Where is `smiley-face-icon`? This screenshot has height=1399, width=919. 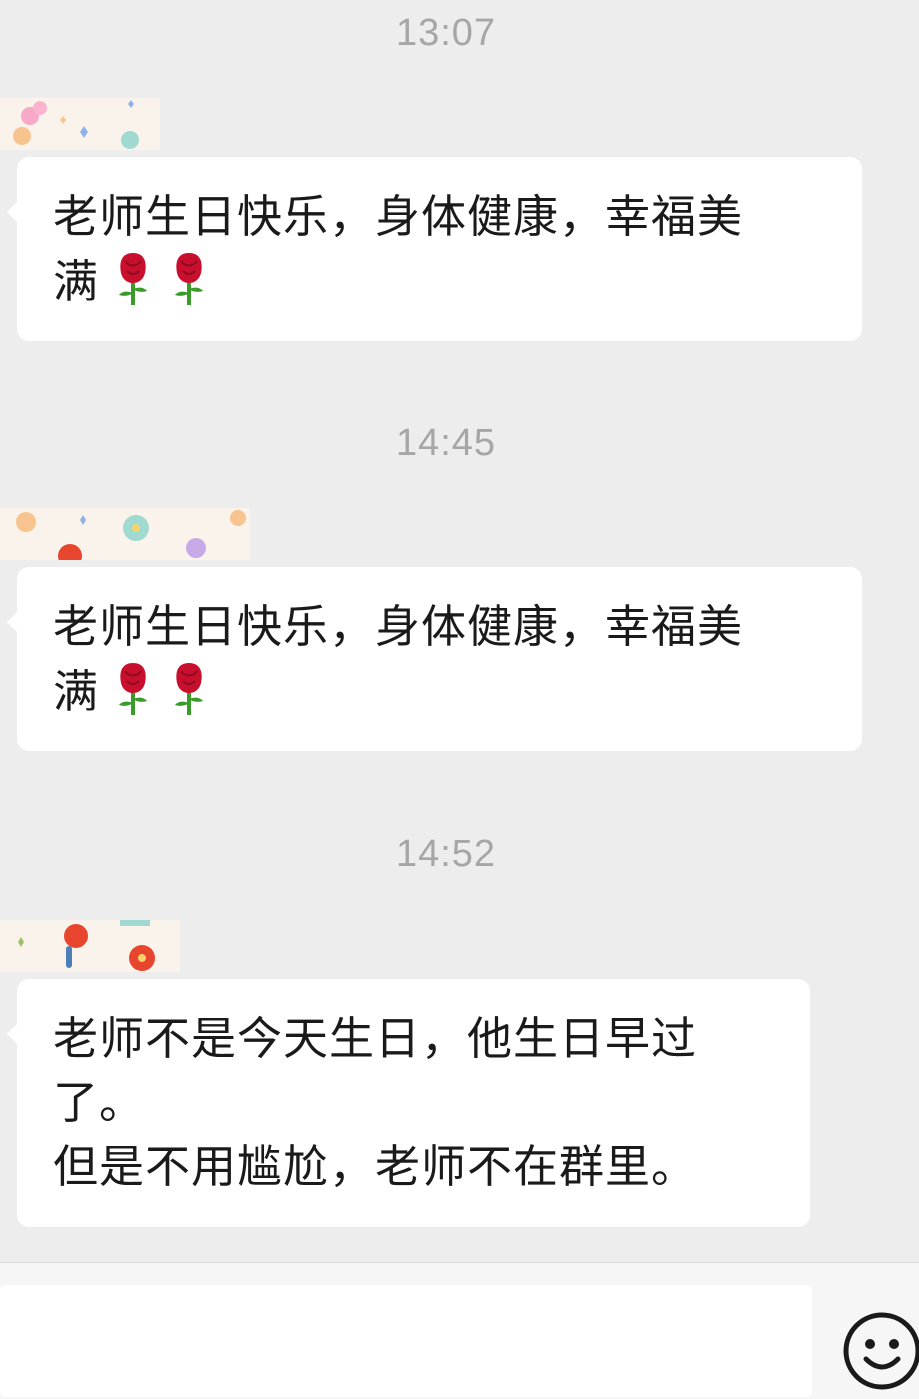
smiley-face-icon is located at coordinates (881, 1351).